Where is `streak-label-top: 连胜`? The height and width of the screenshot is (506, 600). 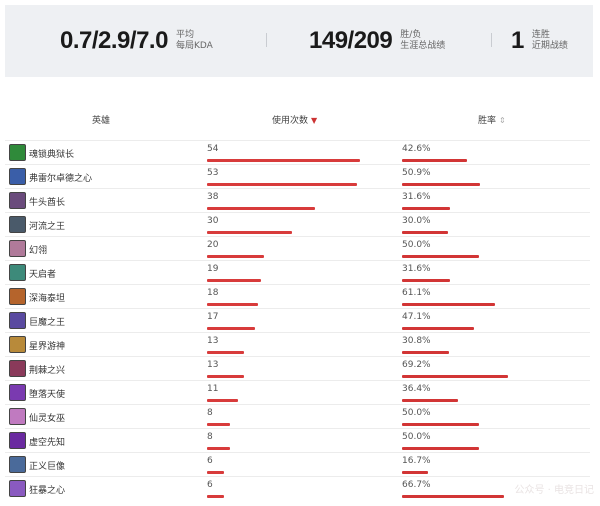 streak-label-top: 连胜 is located at coordinates (540, 35).